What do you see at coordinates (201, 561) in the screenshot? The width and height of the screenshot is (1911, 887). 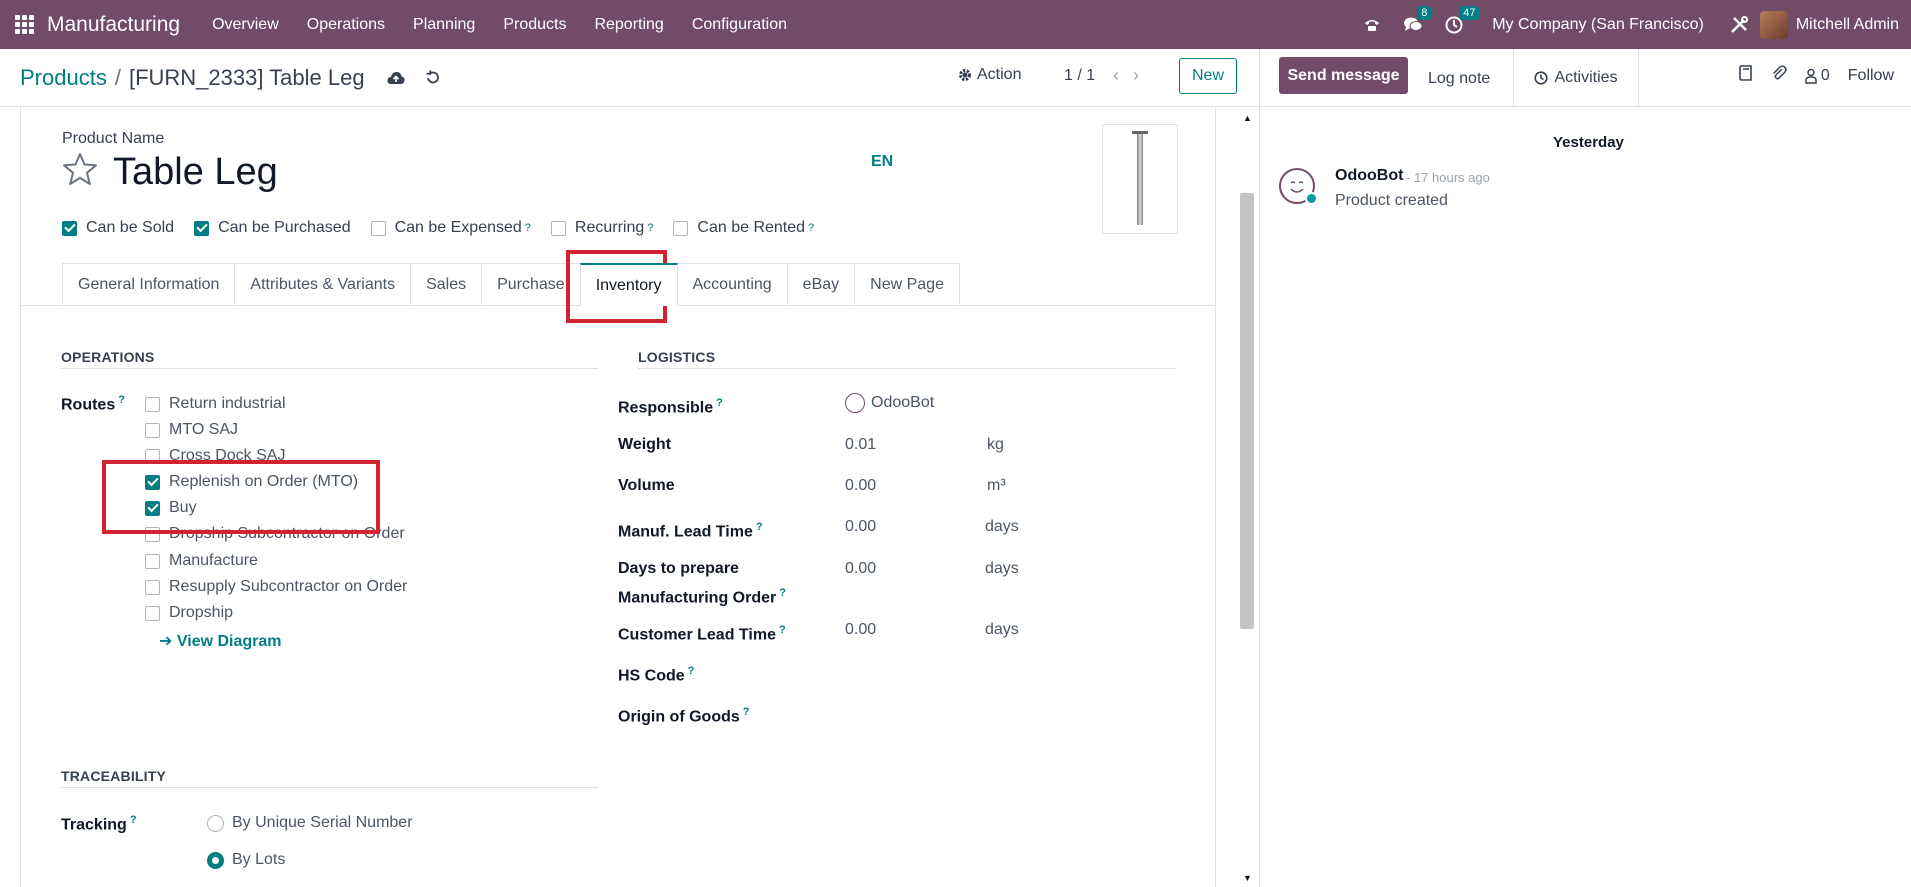 I see `route-manufacture: Manufacture` at bounding box center [201, 561].